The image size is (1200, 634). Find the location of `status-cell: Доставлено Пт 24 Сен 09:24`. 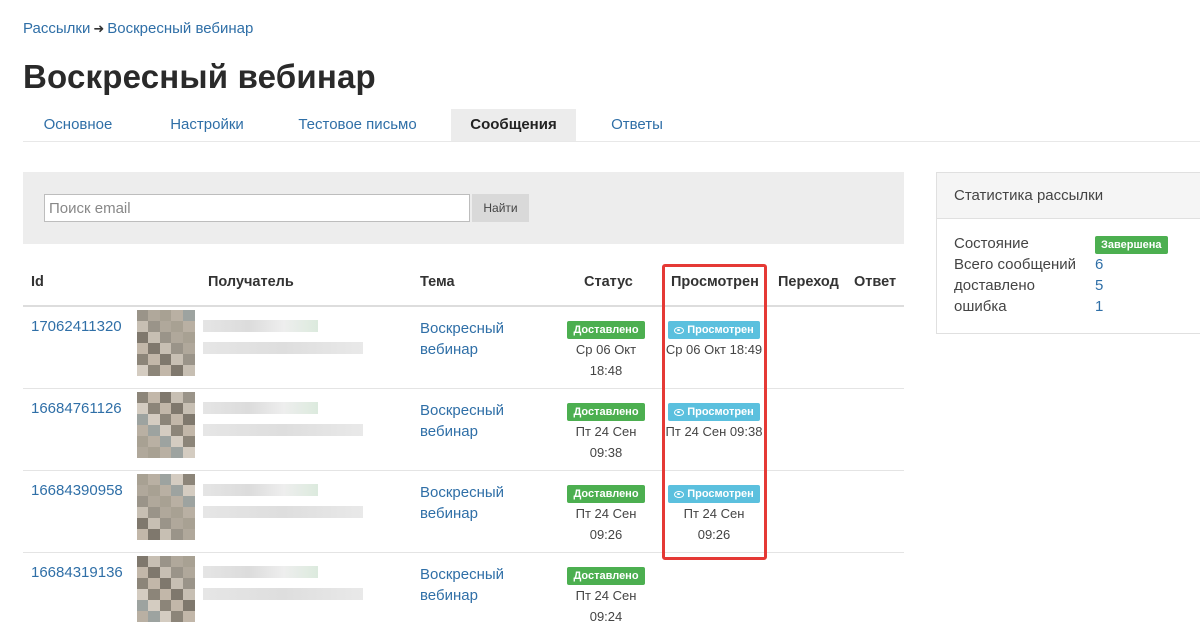

status-cell: Доставлено Пт 24 Сен 09:24 is located at coordinates (606, 595).